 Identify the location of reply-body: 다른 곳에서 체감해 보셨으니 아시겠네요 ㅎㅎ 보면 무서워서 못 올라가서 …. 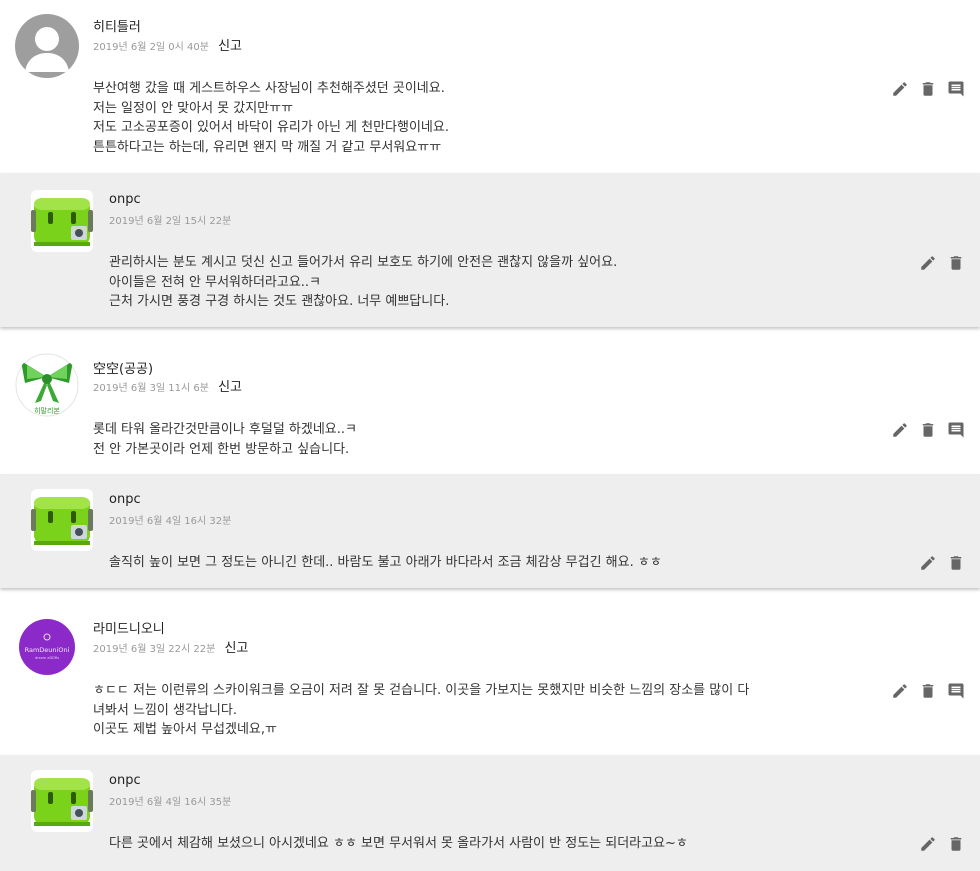
(398, 844).